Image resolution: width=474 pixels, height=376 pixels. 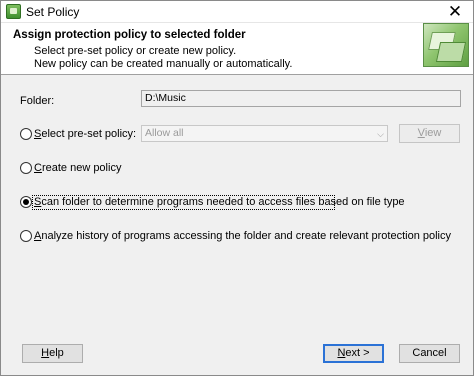 I want to click on preset-policy-label: Select pre-set policy:, so click(x=85, y=134).